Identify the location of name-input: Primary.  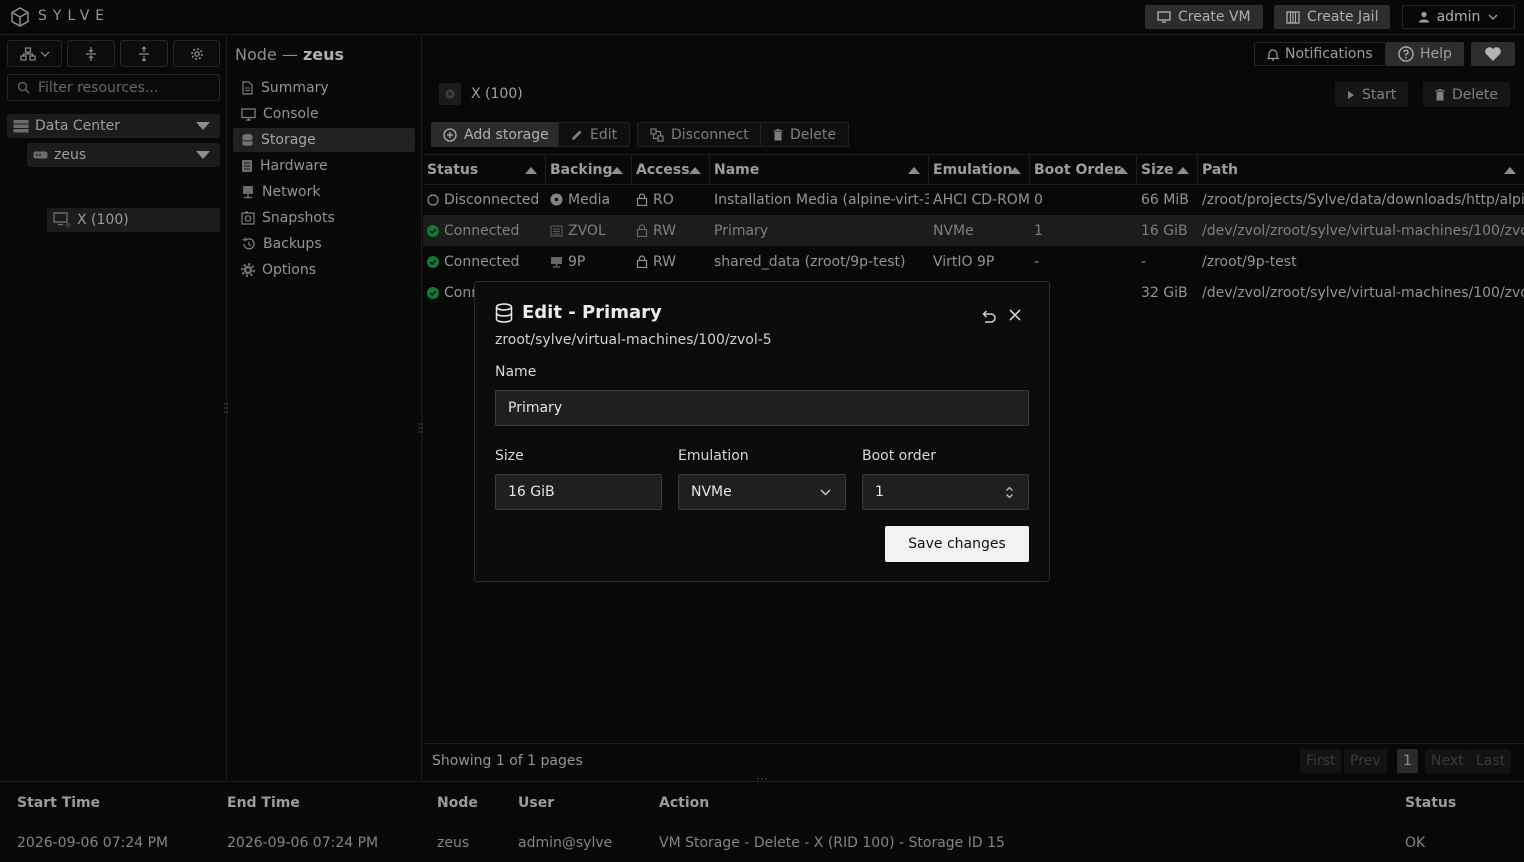
(762, 408).